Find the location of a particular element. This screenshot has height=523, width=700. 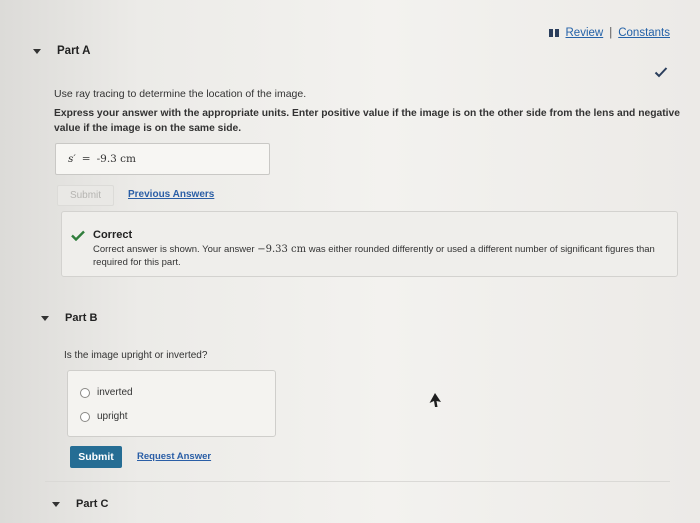

option-inverted: inverted is located at coordinates (106, 392).